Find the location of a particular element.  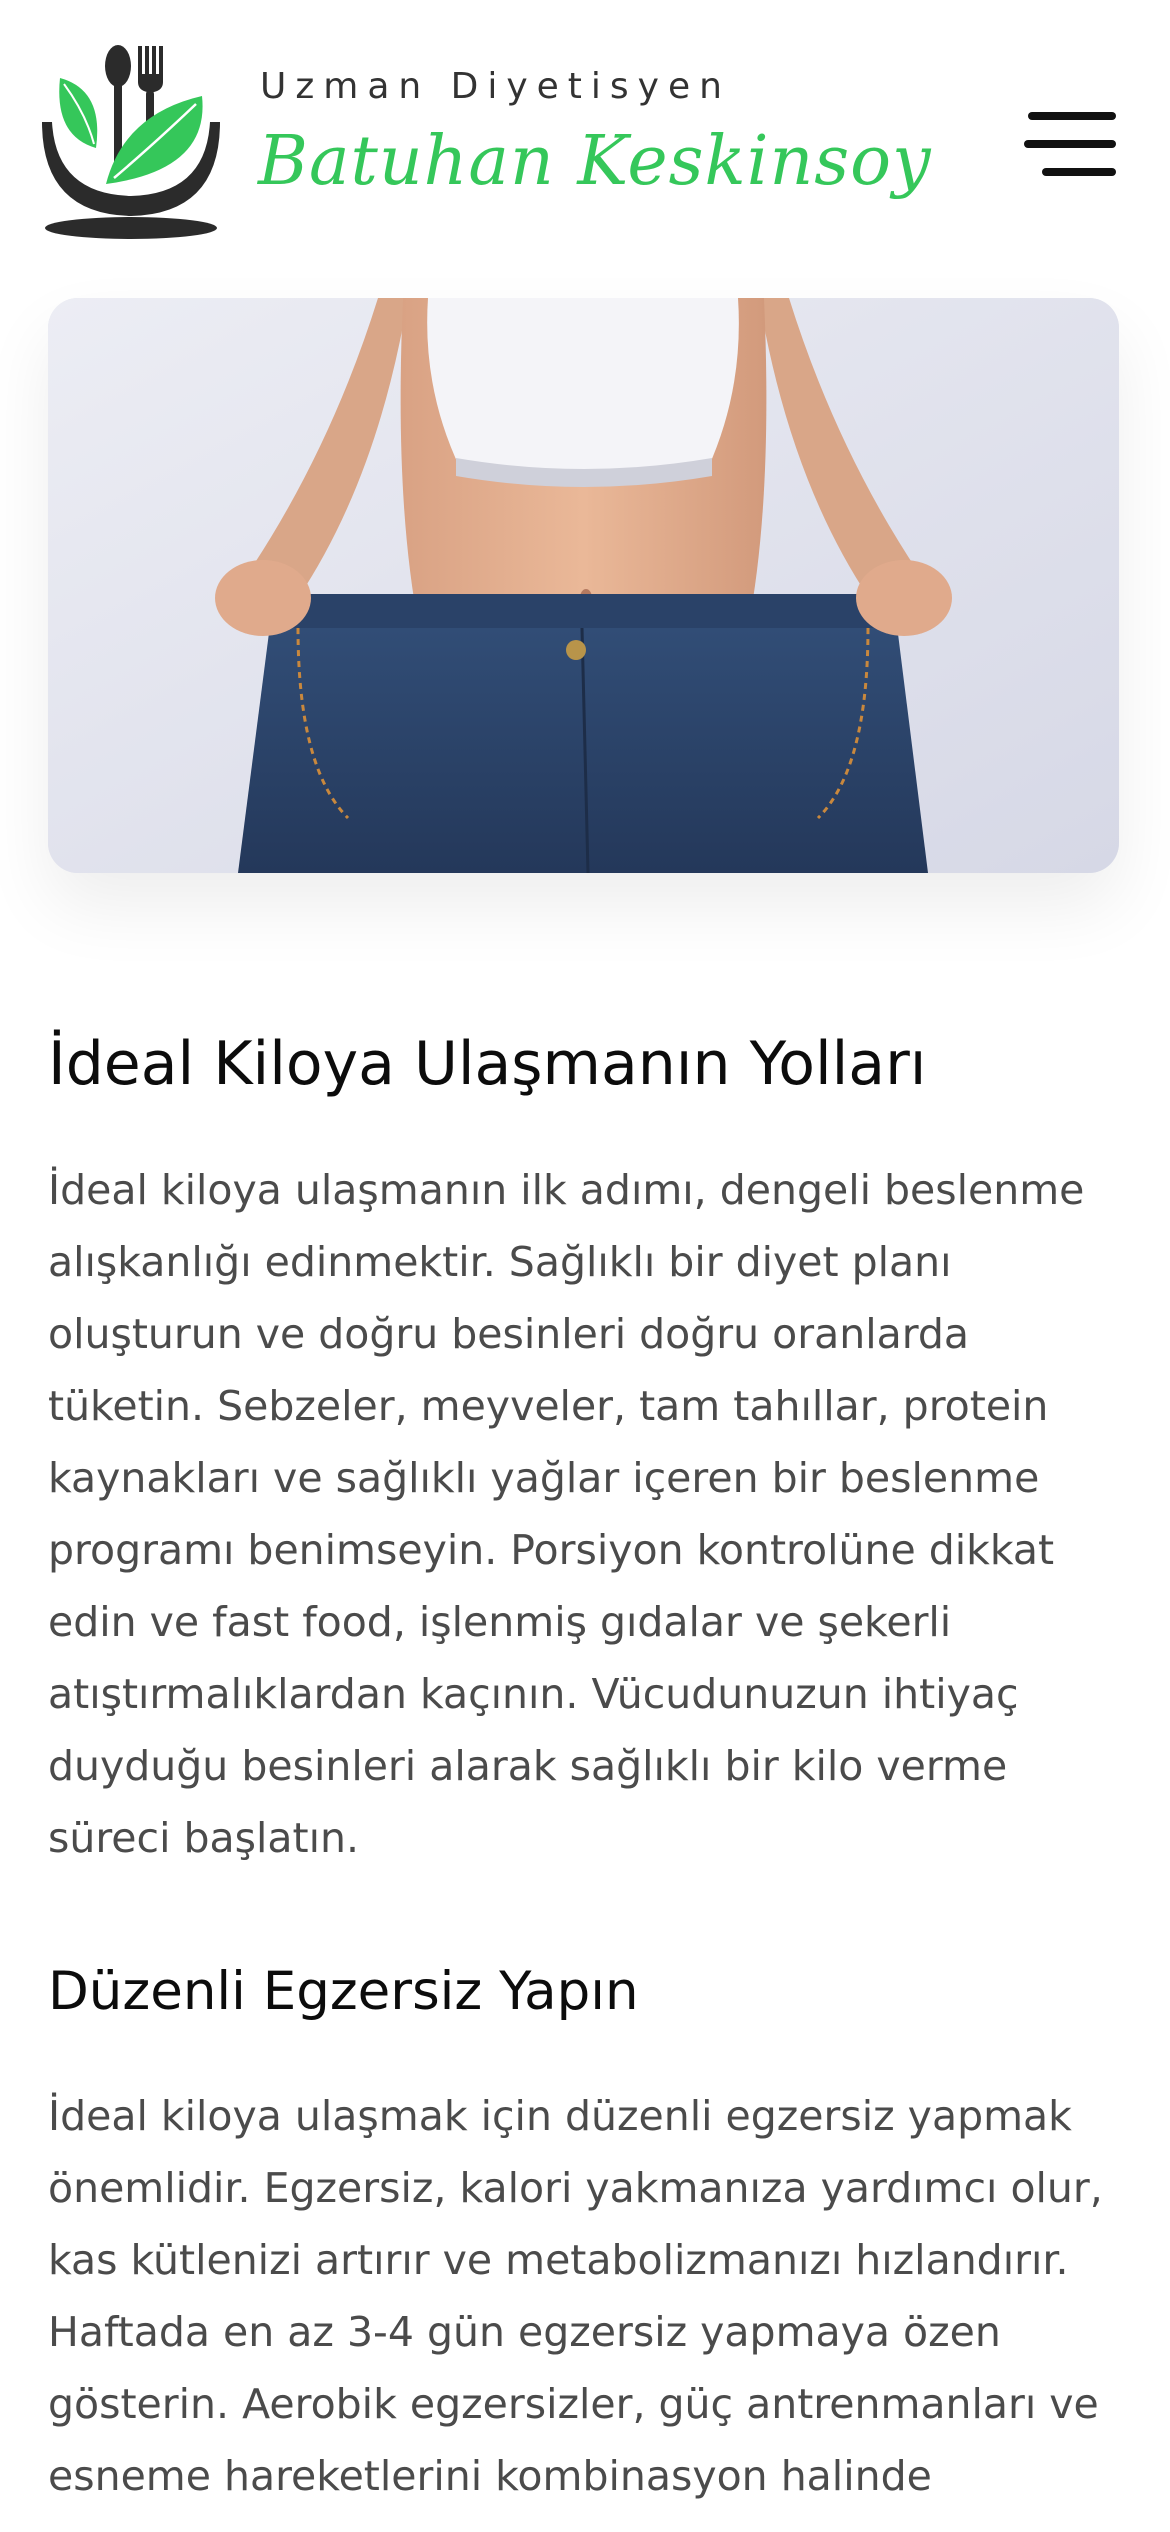

hamburger-menu-icon is located at coordinates (1070, 144).